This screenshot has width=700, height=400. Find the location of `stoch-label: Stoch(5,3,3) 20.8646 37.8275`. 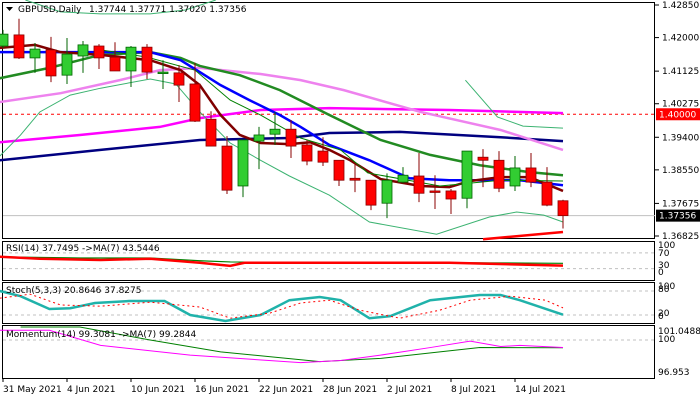

stoch-label: Stoch(5,3,3) 20.8646 37.8275 is located at coordinates (73, 291).